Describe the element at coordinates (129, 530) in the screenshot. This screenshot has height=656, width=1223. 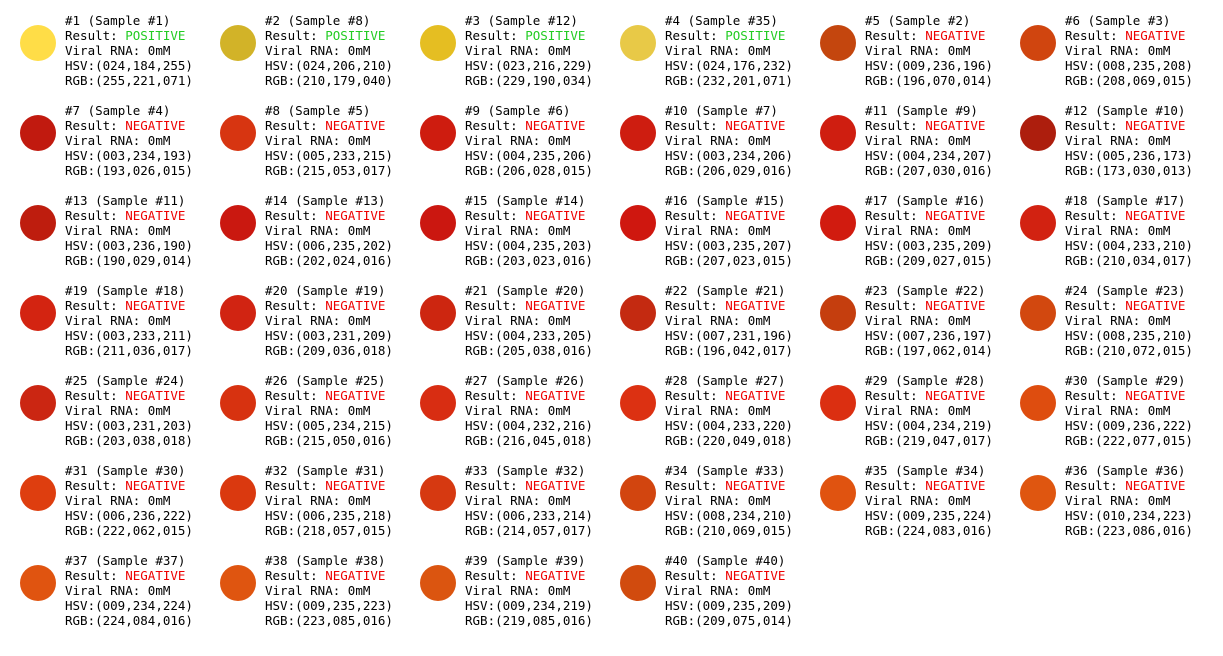
I see `rgb-line: RGB:(222,062,015)` at that location.